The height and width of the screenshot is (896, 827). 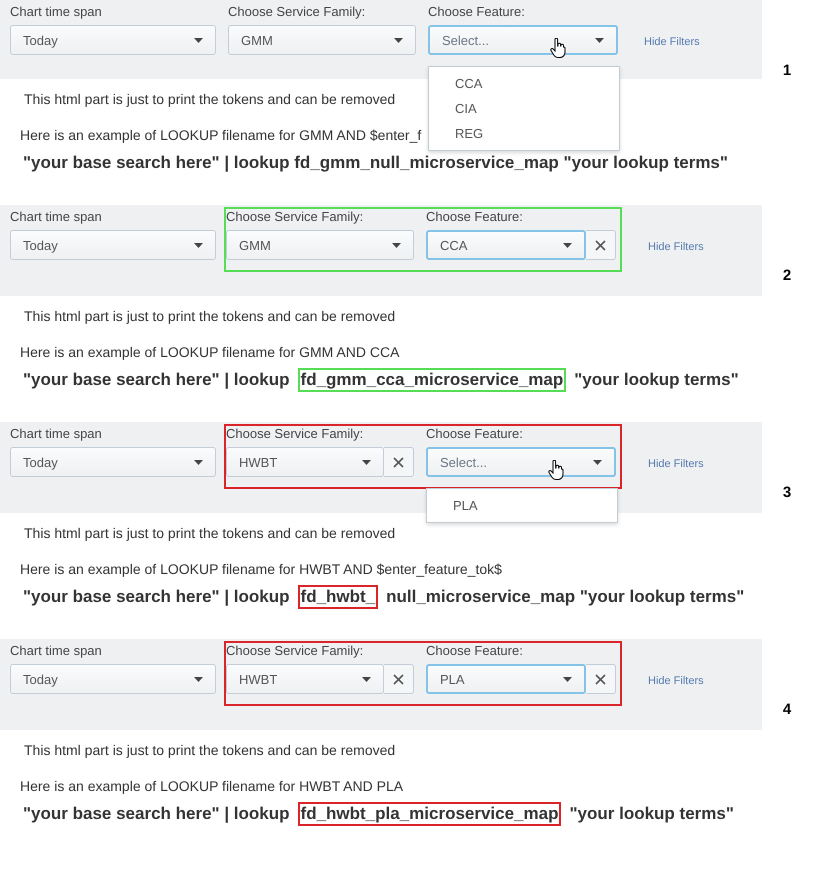 I want to click on dropdown-option: CIA, so click(x=524, y=108).